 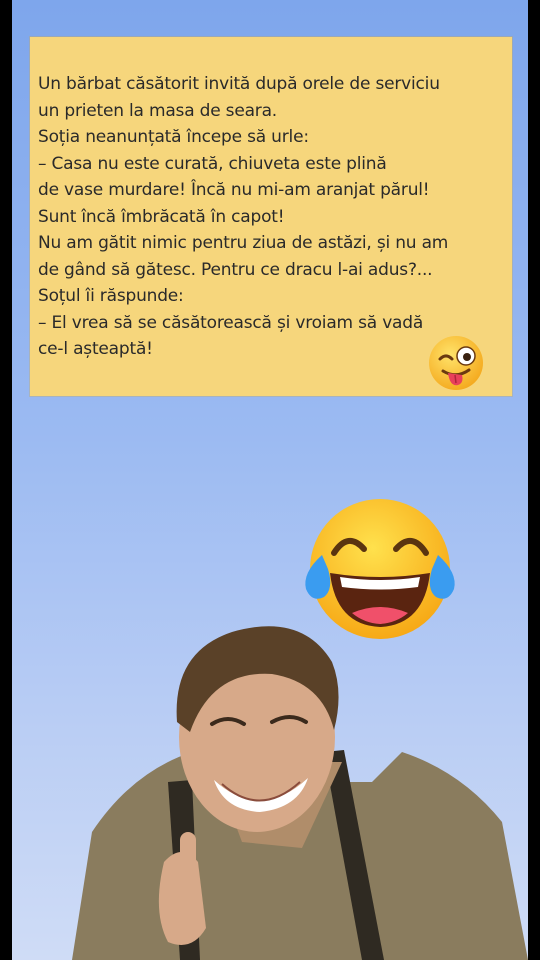 What do you see at coordinates (161, 216) in the screenshot?
I see `joke-line: Sunt încă îmbrăcată în capot!` at bounding box center [161, 216].